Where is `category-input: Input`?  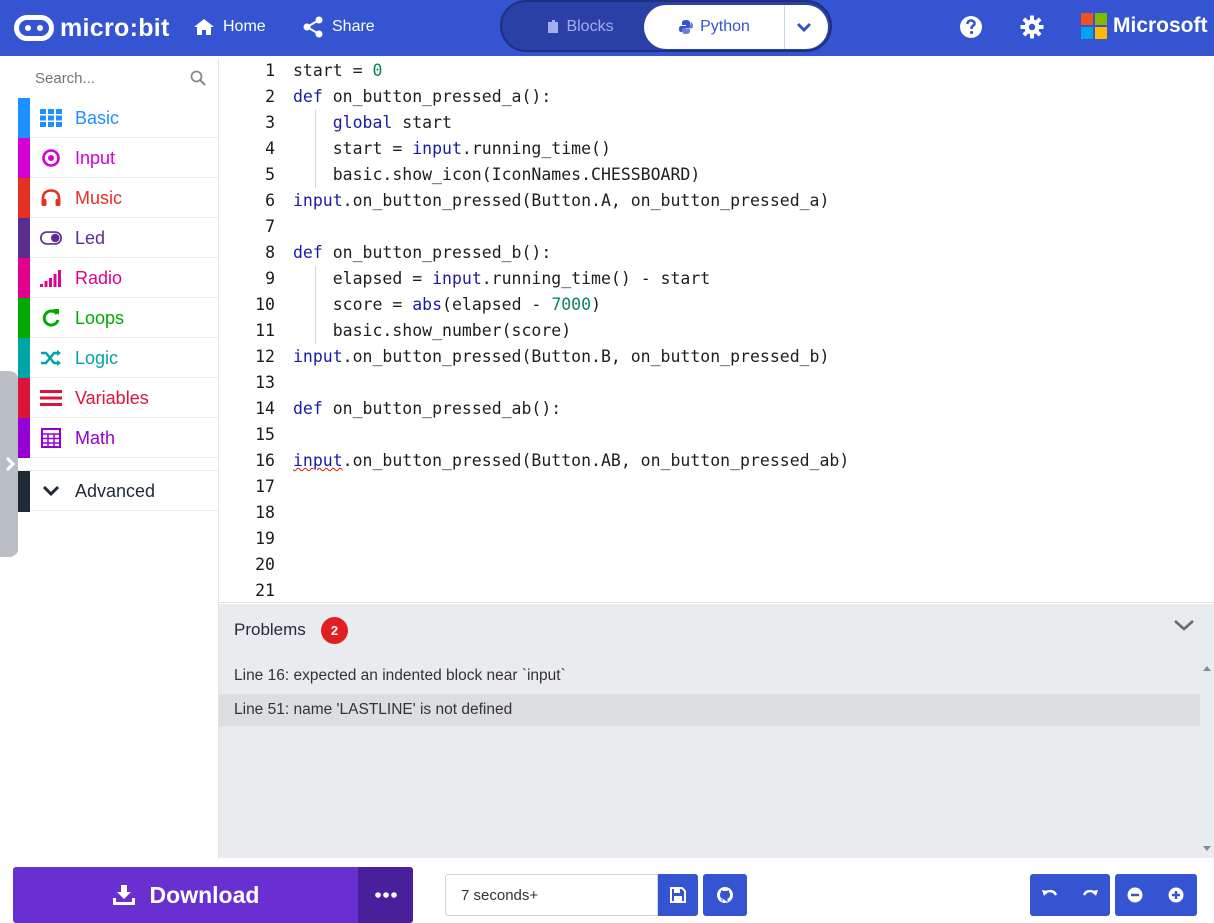 category-input: Input is located at coordinates (118, 158).